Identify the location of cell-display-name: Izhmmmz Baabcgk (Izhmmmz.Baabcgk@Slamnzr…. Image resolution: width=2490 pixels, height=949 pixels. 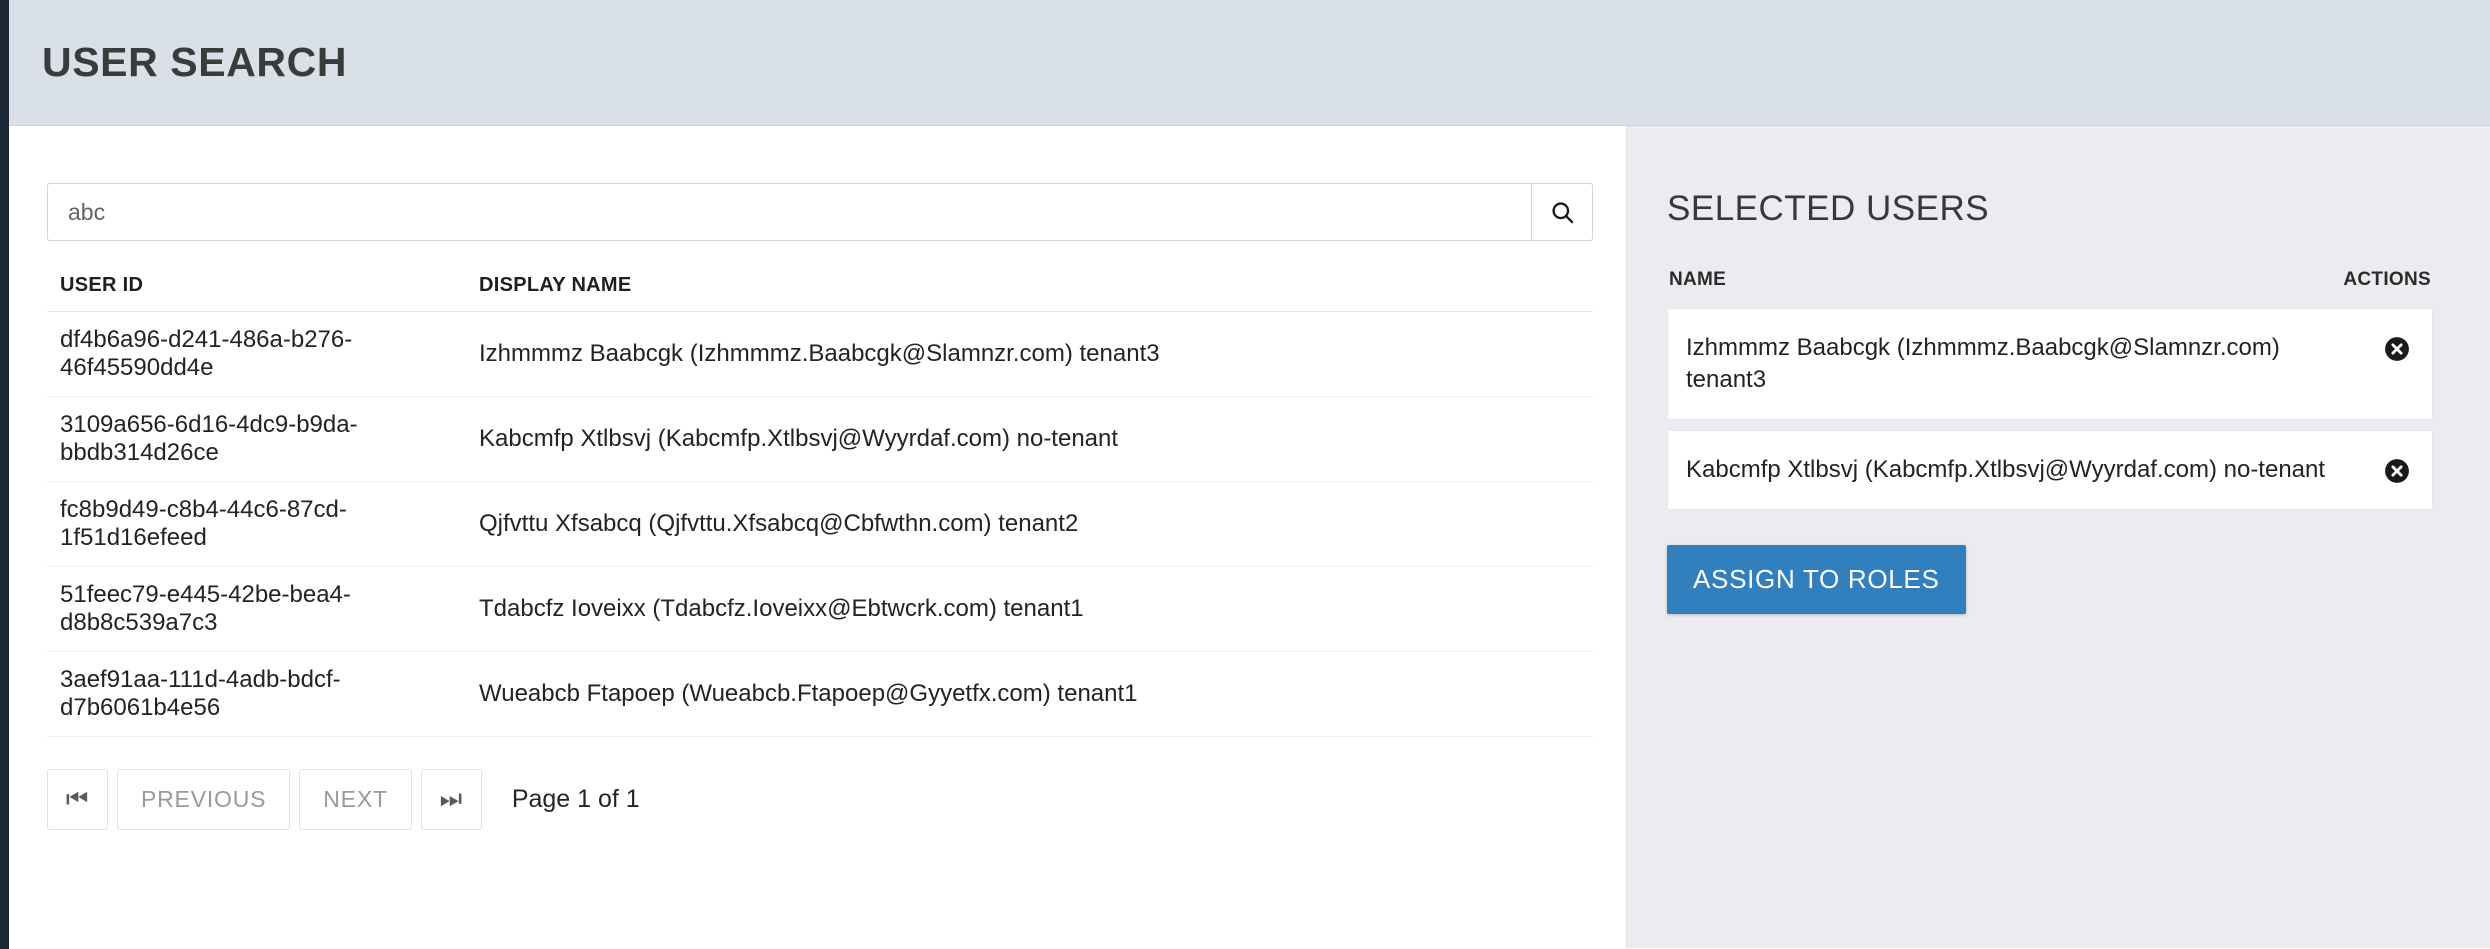
(819, 353).